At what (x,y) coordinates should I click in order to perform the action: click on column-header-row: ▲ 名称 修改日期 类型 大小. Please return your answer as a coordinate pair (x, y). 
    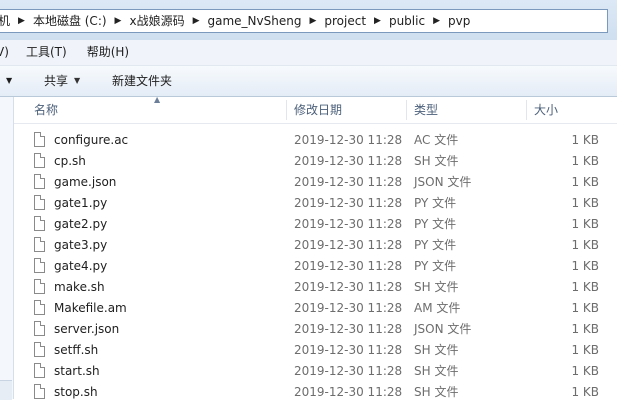
    Looking at the image, I should click on (315, 109).